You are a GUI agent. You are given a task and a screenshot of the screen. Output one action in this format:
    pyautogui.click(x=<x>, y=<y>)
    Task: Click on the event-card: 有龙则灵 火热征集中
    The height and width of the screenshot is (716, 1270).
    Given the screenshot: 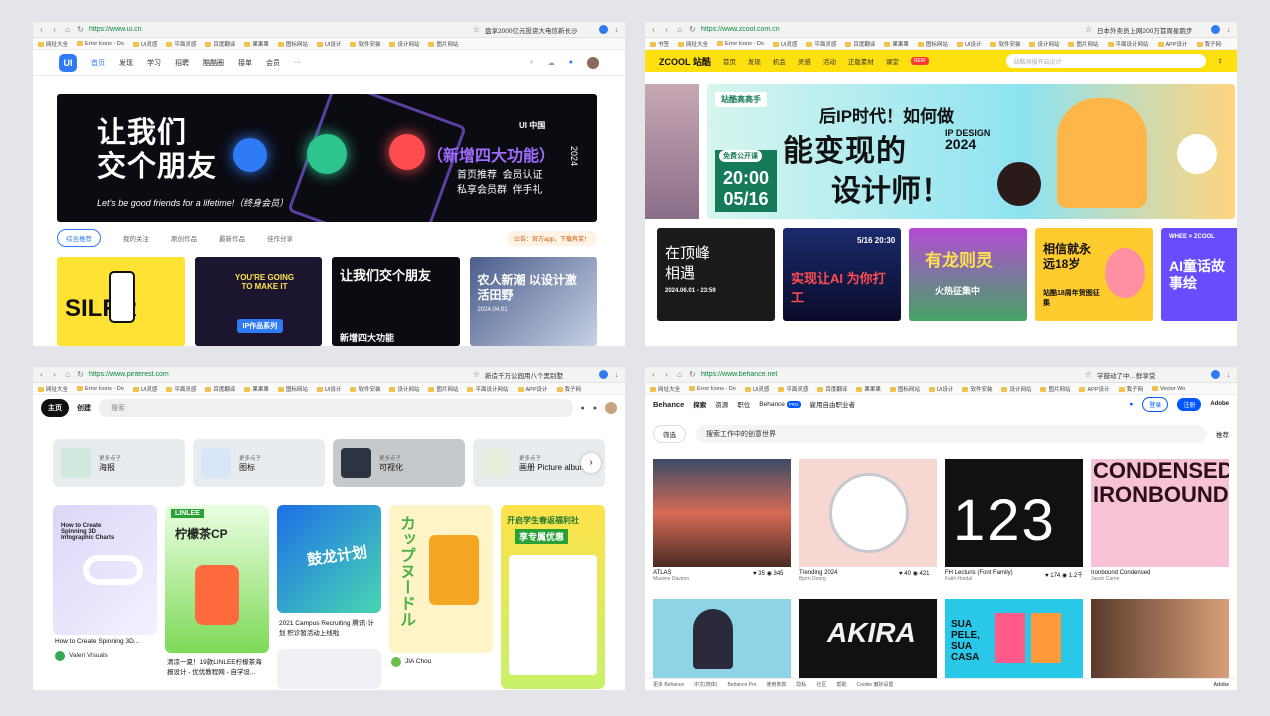 What is the action you would take?
    pyautogui.click(x=968, y=274)
    